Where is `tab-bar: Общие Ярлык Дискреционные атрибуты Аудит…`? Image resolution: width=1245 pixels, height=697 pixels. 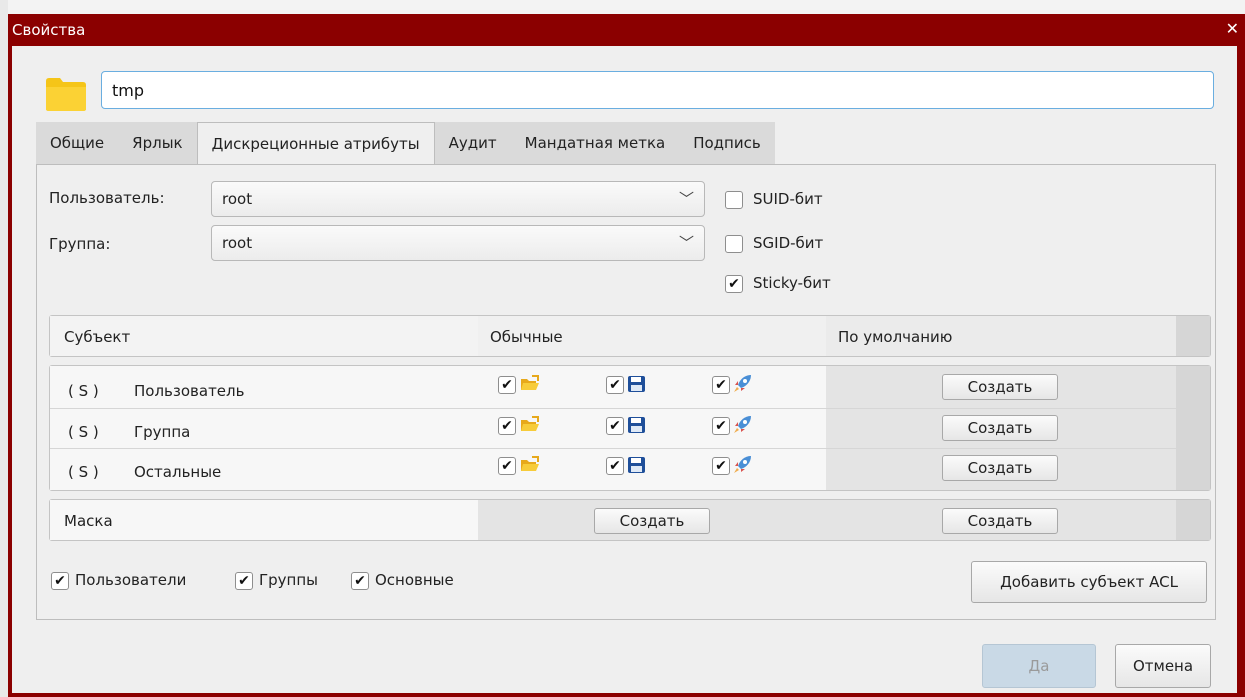 tab-bar: Общие Ярлык Дискреционные атрибуты Аудит… is located at coordinates (405, 143).